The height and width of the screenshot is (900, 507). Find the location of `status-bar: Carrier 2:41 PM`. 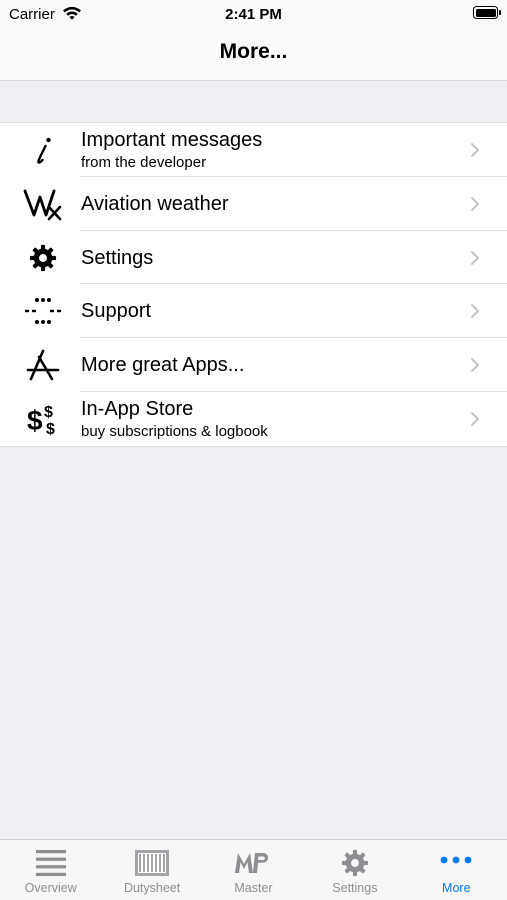

status-bar: Carrier 2:41 PM is located at coordinates (253, 14).